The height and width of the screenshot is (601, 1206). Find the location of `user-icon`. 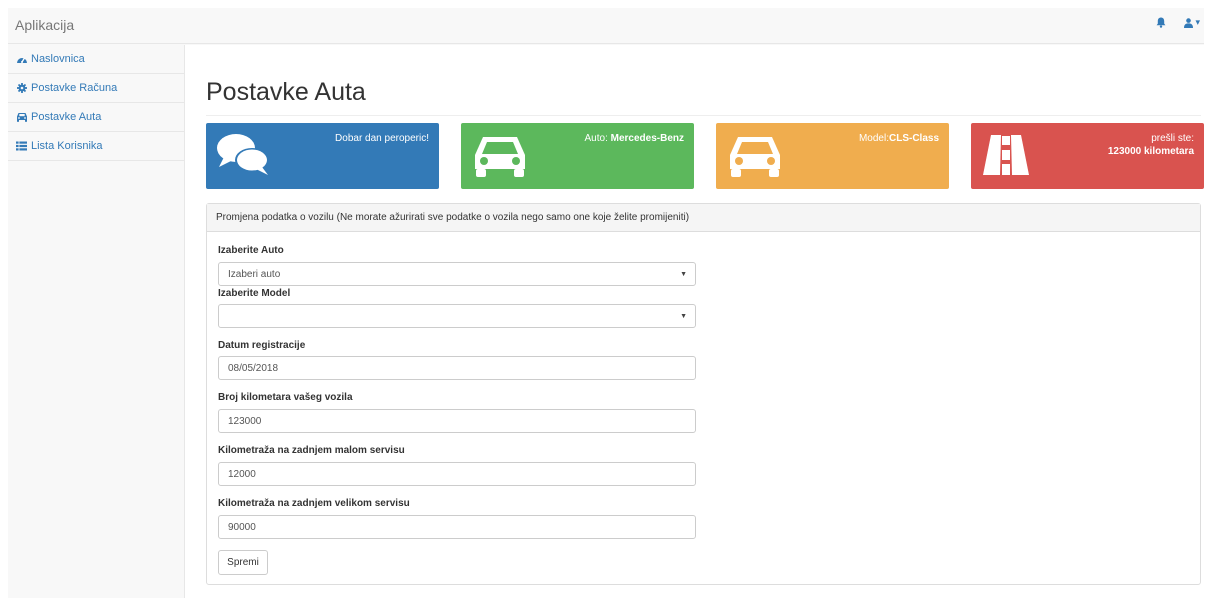

user-icon is located at coordinates (1189, 22).